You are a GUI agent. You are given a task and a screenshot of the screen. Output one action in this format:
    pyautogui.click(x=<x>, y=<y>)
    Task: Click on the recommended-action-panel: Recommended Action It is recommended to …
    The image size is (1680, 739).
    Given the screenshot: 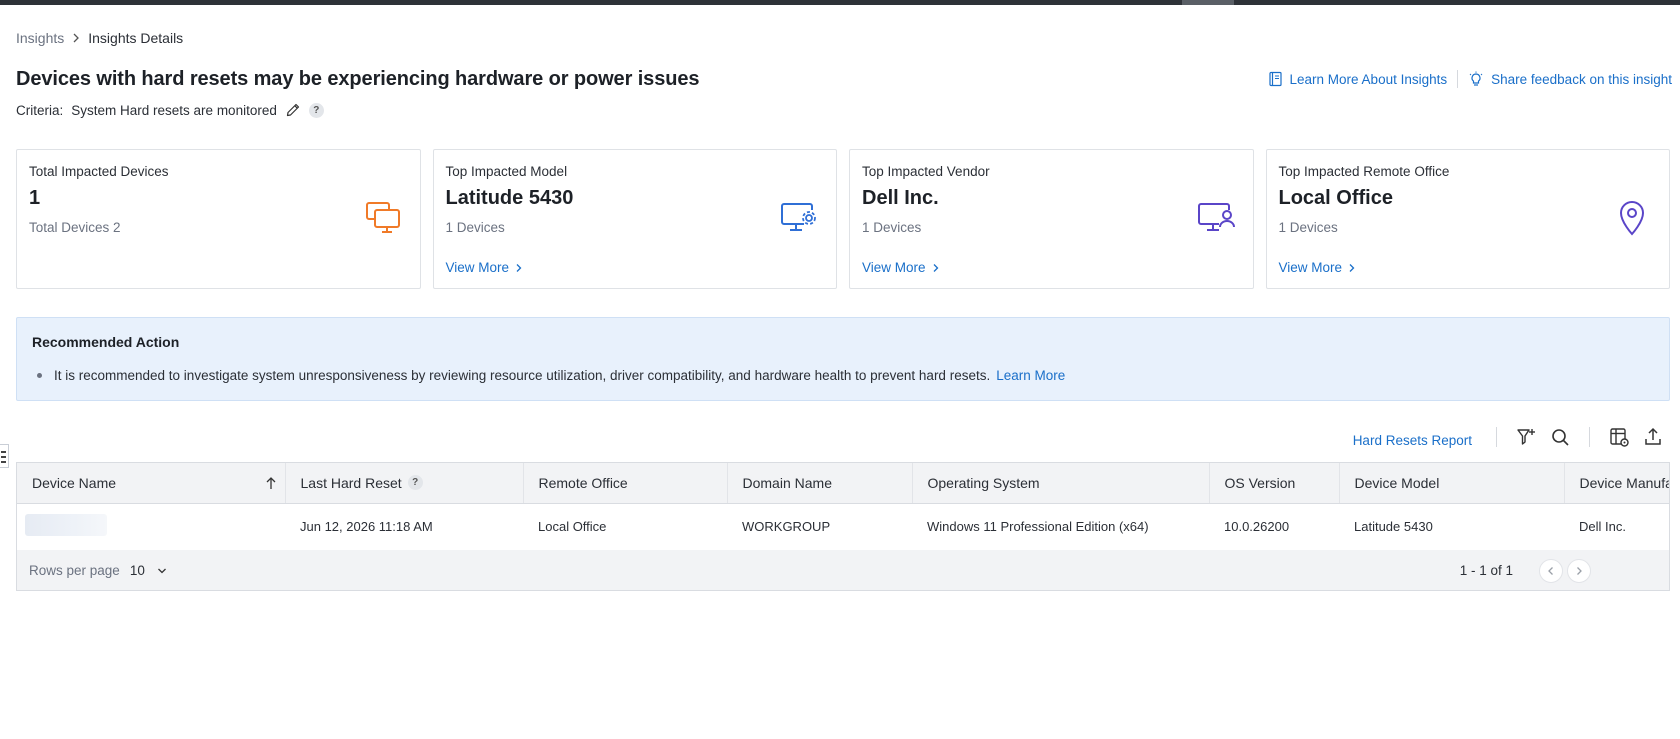 What is the action you would take?
    pyautogui.click(x=843, y=359)
    